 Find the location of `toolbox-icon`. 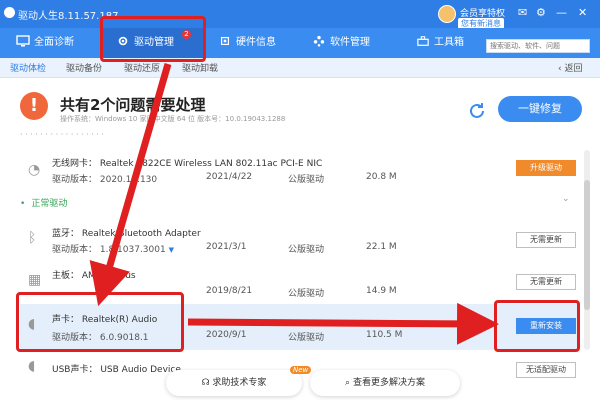

toolbox-icon is located at coordinates (423, 41).